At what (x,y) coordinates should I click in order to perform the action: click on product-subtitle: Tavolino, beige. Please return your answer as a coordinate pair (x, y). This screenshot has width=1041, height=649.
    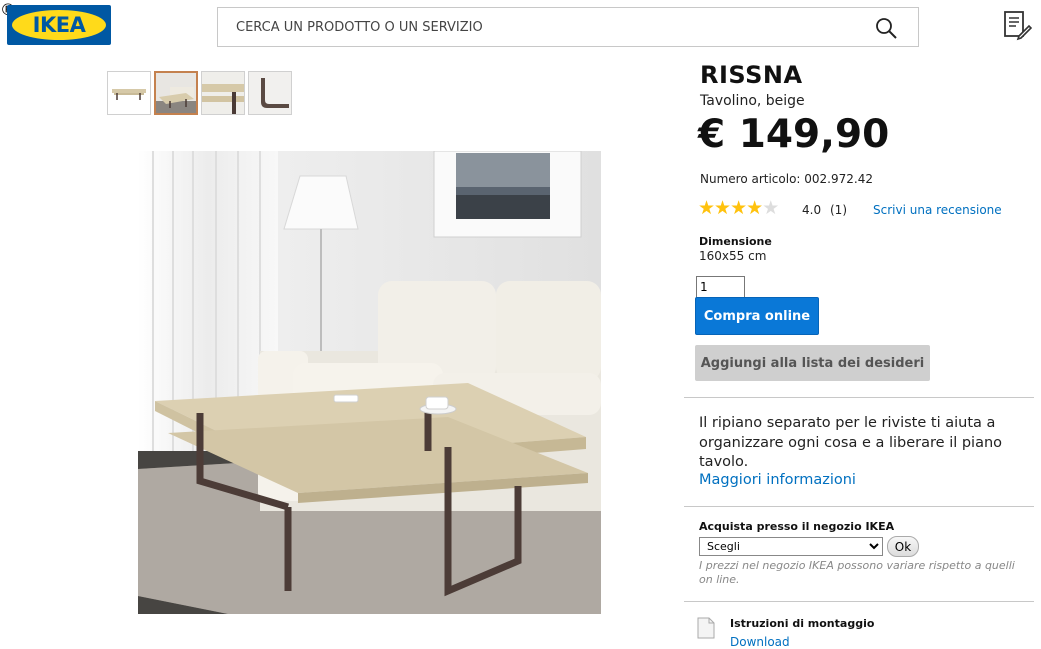
    Looking at the image, I should click on (752, 101).